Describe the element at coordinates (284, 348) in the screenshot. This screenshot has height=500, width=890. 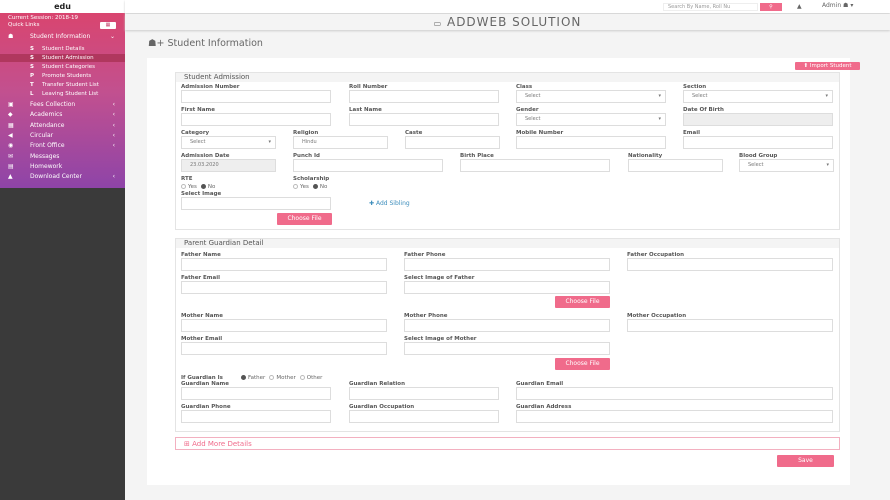
I see `mother-email-input` at that location.